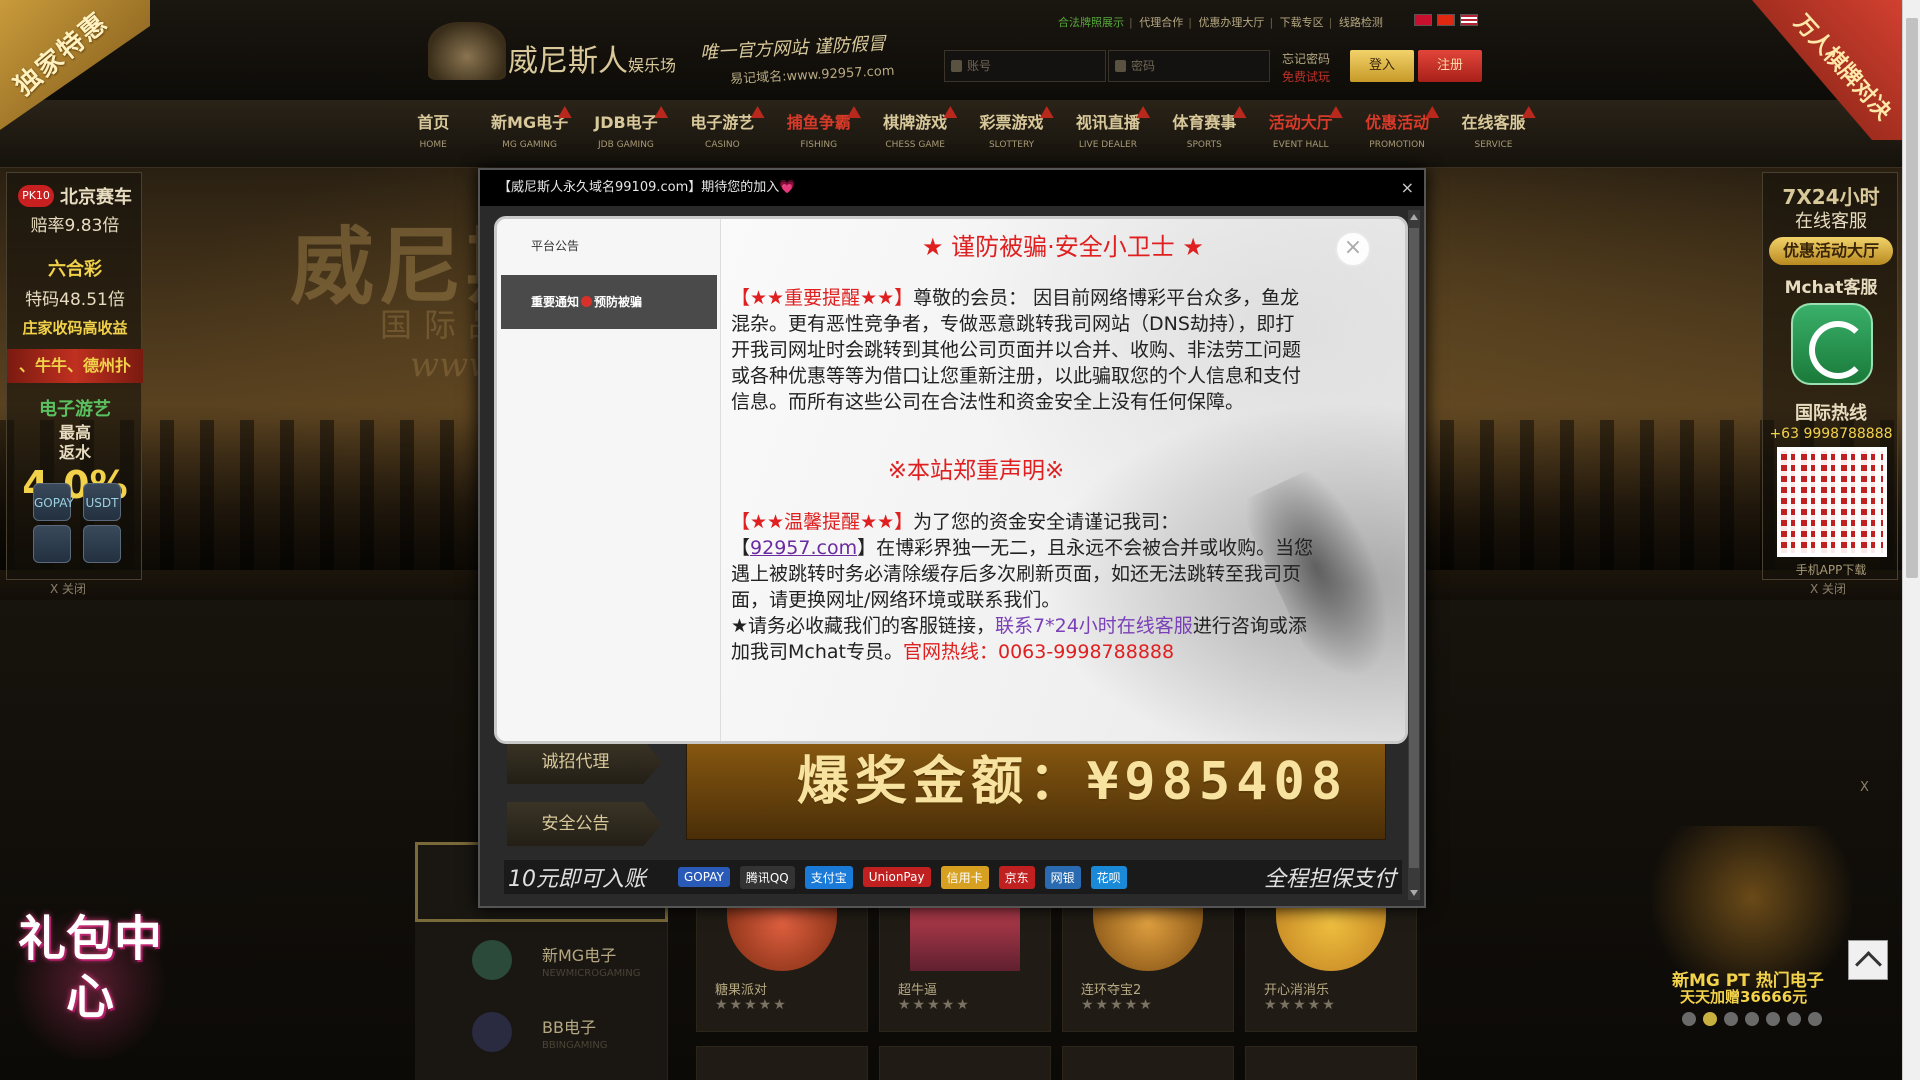  Describe the element at coordinates (1469, 20) in the screenshot. I see `flag-us-icon` at that location.